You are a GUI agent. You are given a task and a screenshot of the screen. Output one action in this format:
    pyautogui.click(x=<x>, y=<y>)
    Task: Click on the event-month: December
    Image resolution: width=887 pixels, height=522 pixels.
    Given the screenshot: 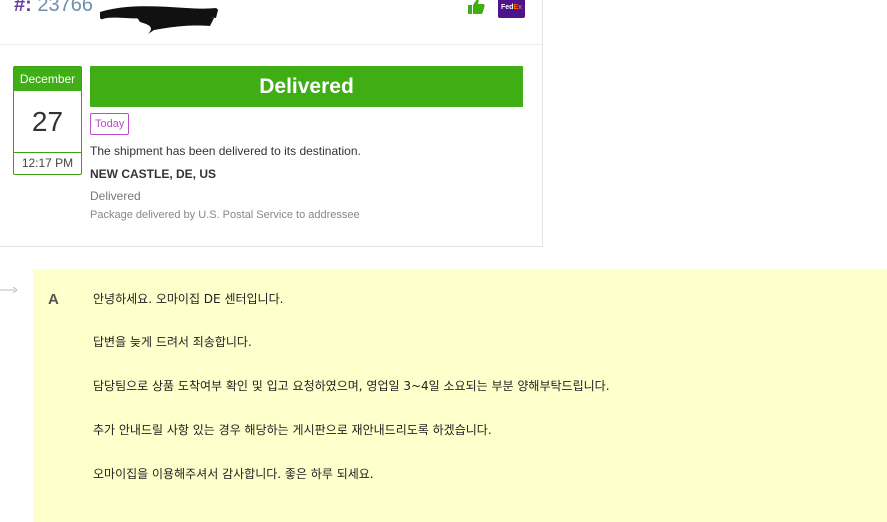 What is the action you would take?
    pyautogui.click(x=47, y=79)
    